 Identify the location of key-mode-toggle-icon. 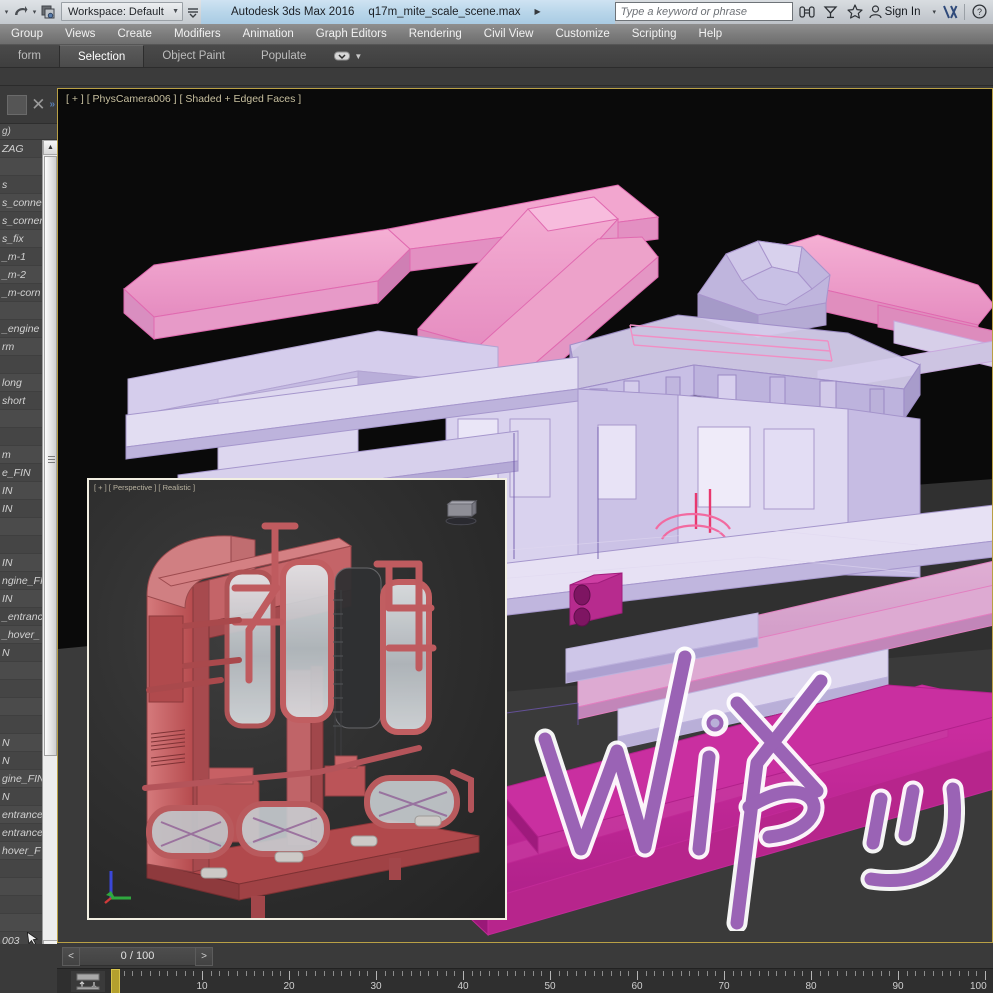
(88, 981).